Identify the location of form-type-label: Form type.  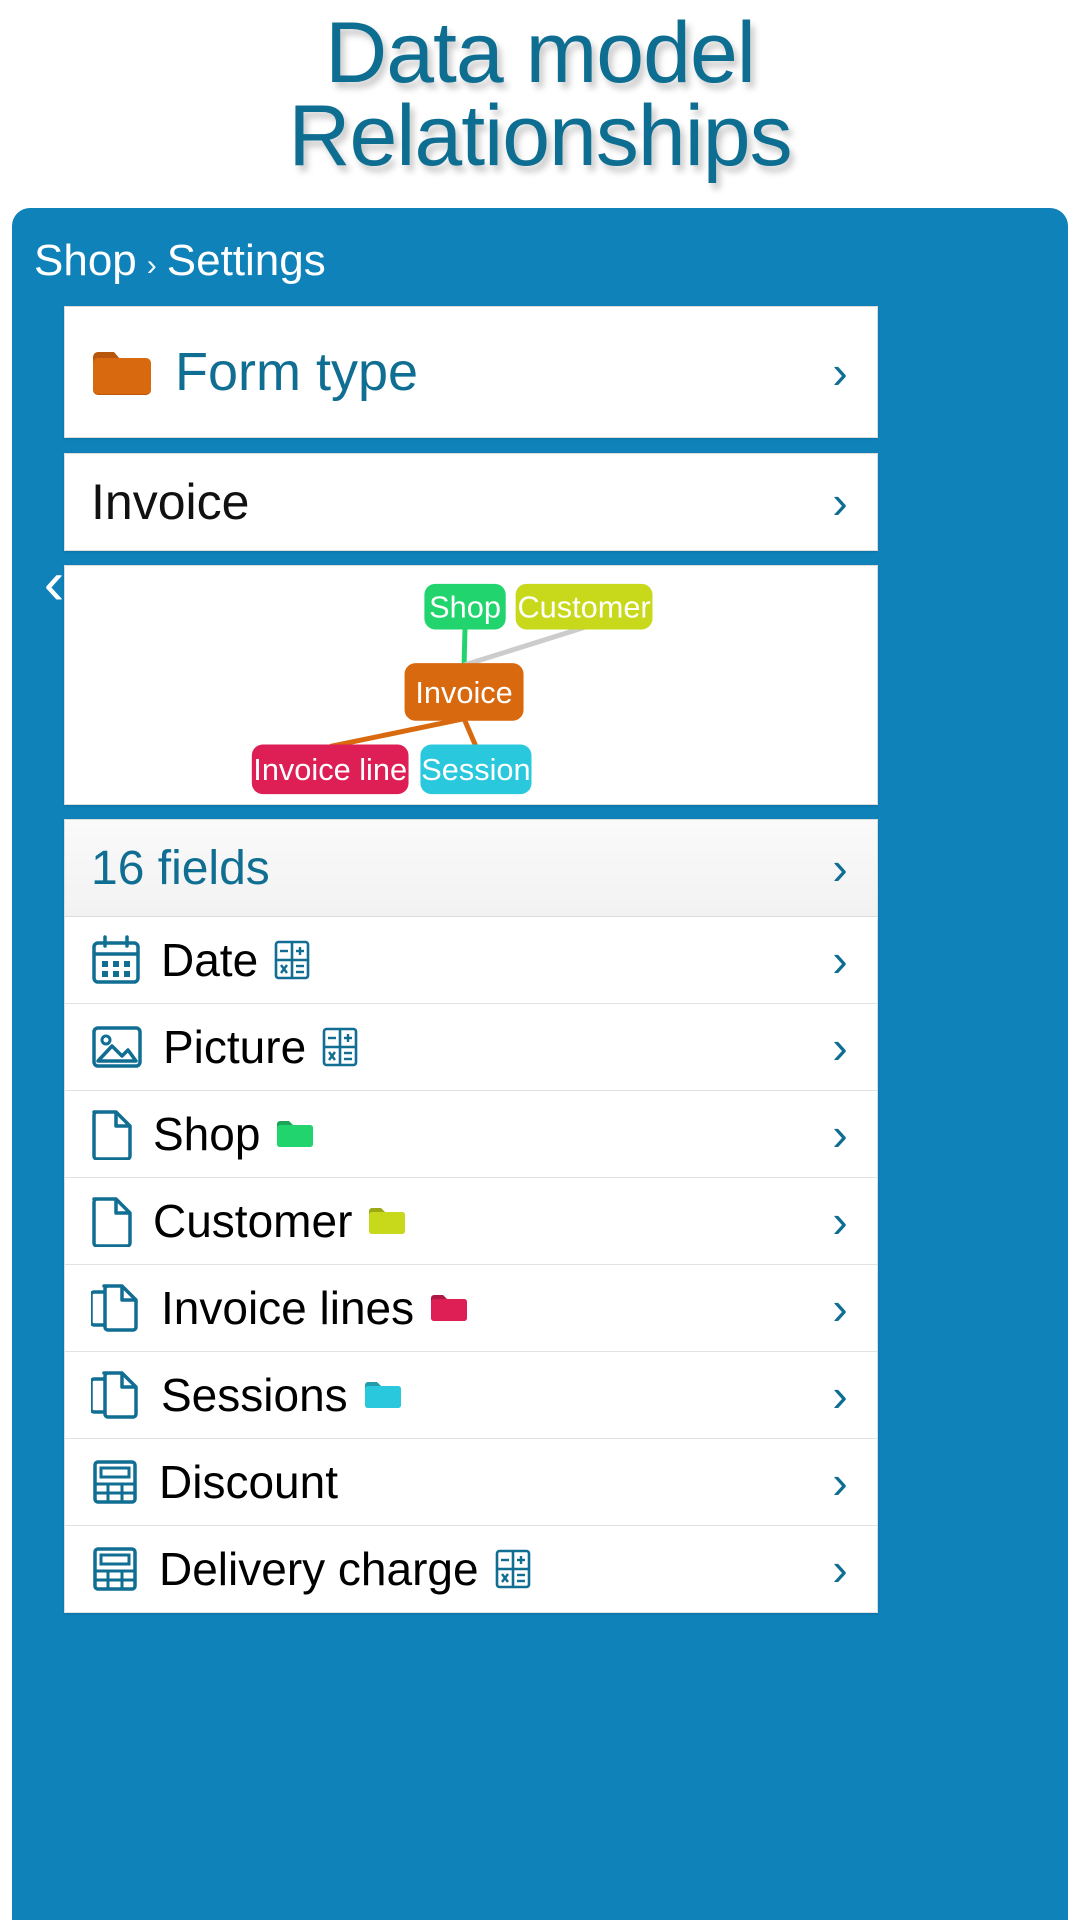
(297, 372).